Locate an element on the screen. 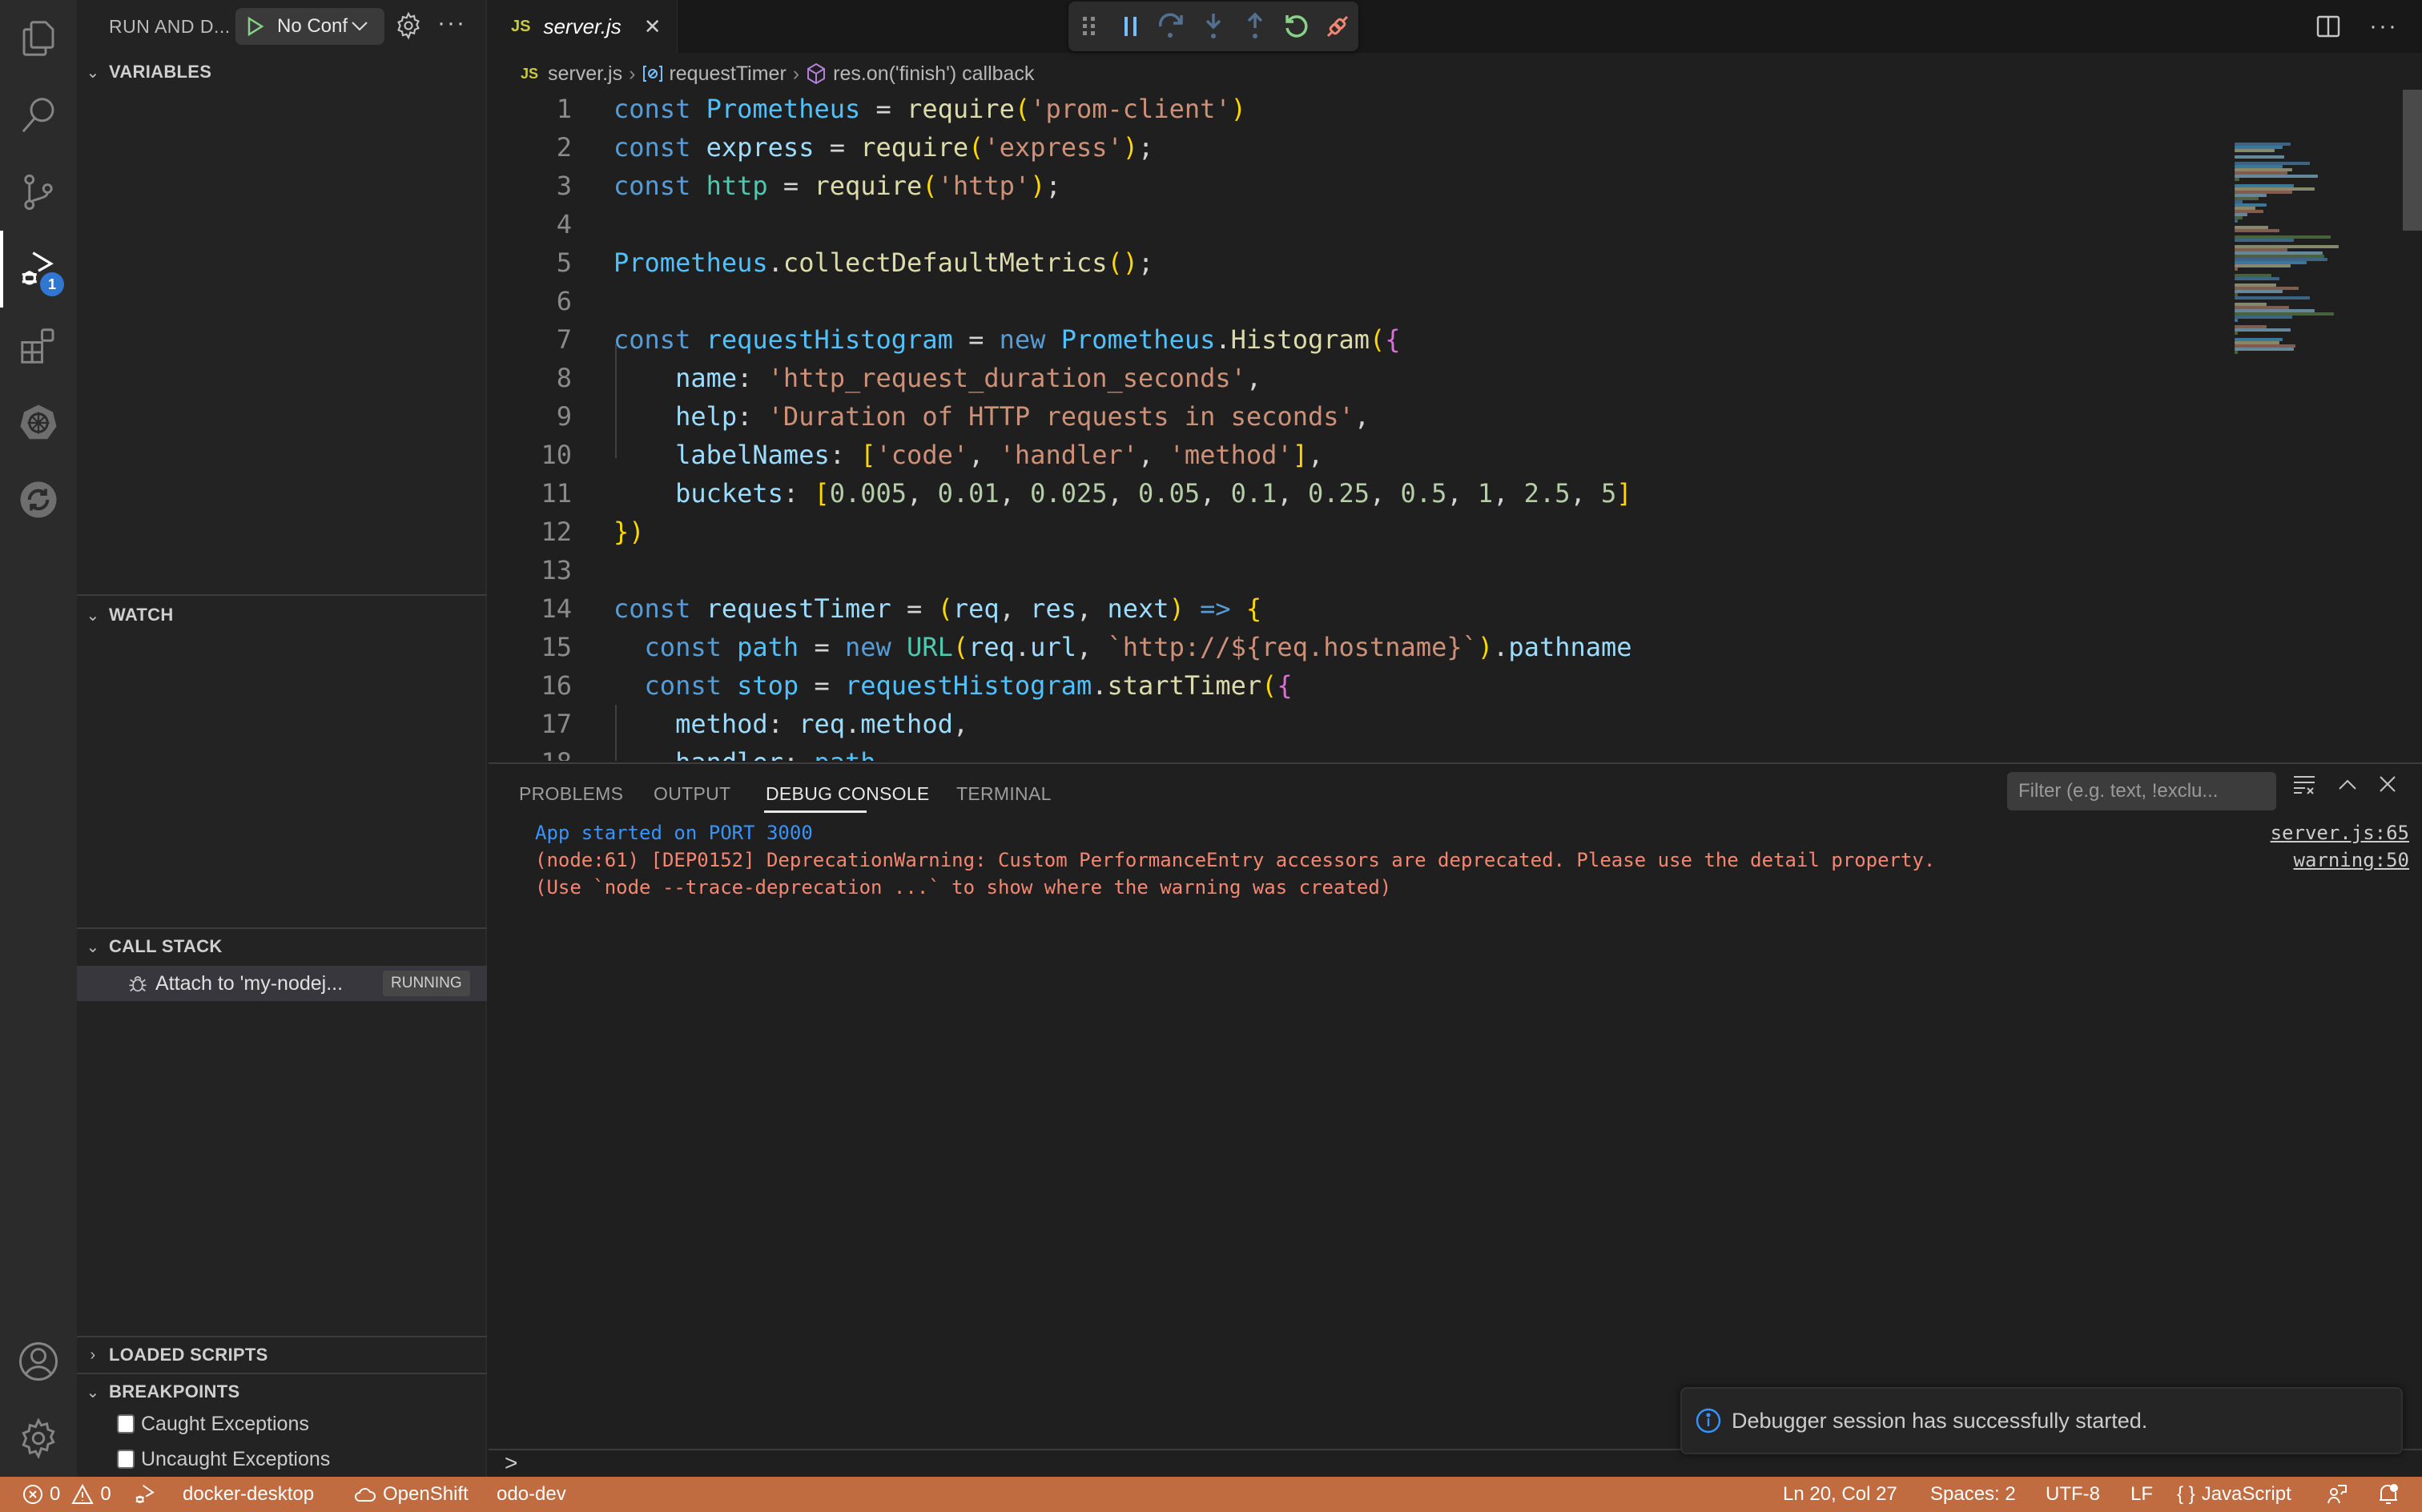  caught-exceptions-checkbox is located at coordinates (126, 1424).